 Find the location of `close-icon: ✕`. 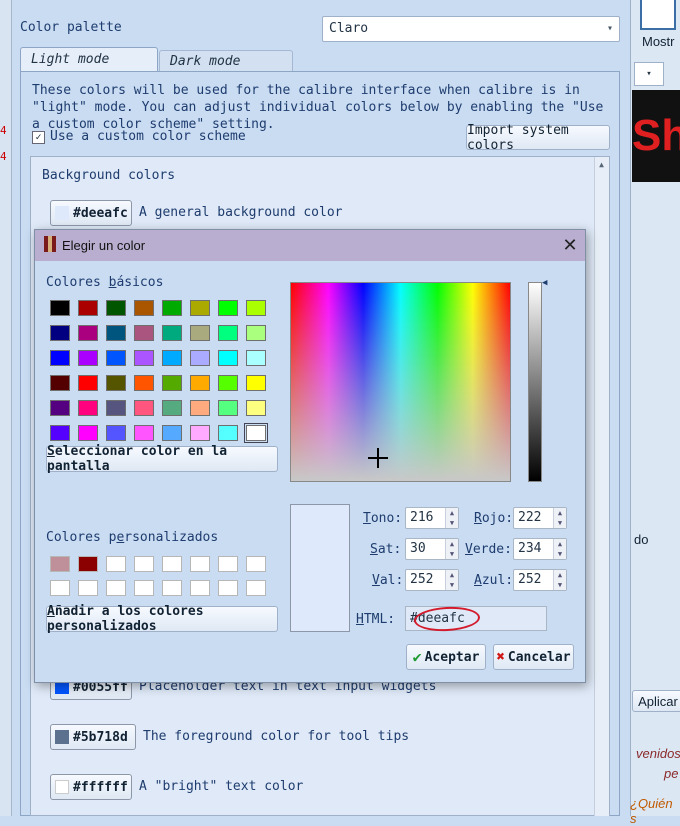

close-icon: ✕ is located at coordinates (570, 245).